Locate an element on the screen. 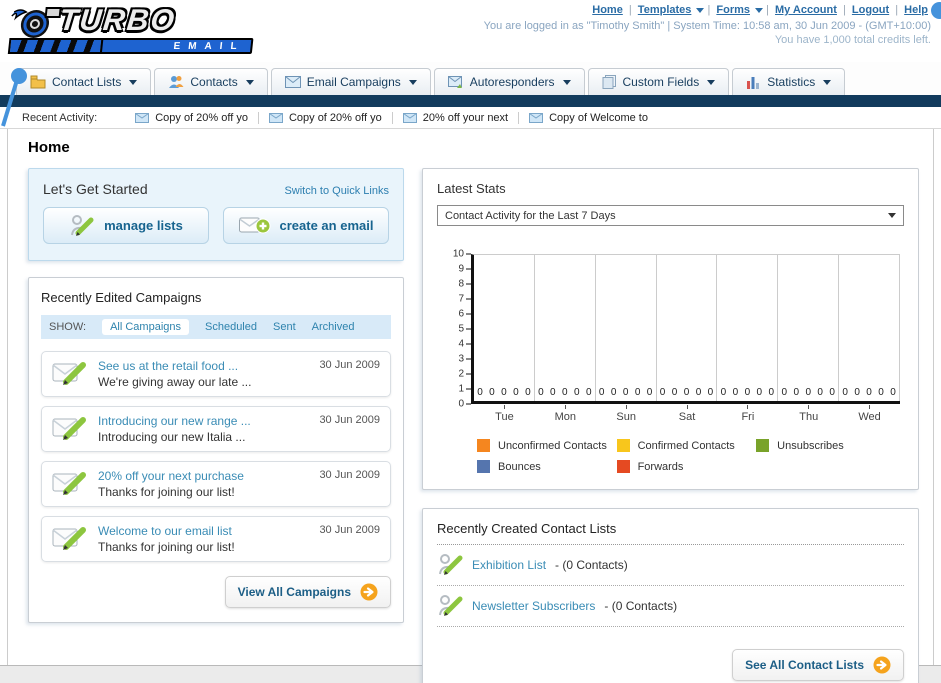 This screenshot has width=941, height=683. pages-icon is located at coordinates (609, 82).